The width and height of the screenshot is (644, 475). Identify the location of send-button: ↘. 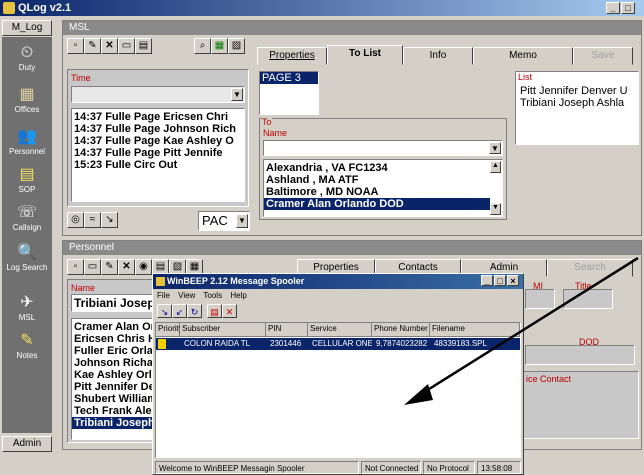
(164, 311).